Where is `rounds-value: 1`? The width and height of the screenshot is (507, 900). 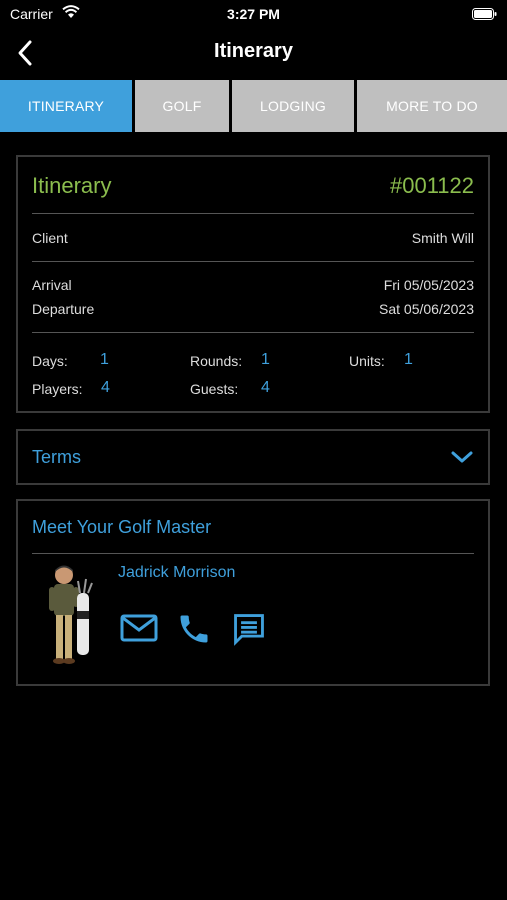 rounds-value: 1 is located at coordinates (265, 359).